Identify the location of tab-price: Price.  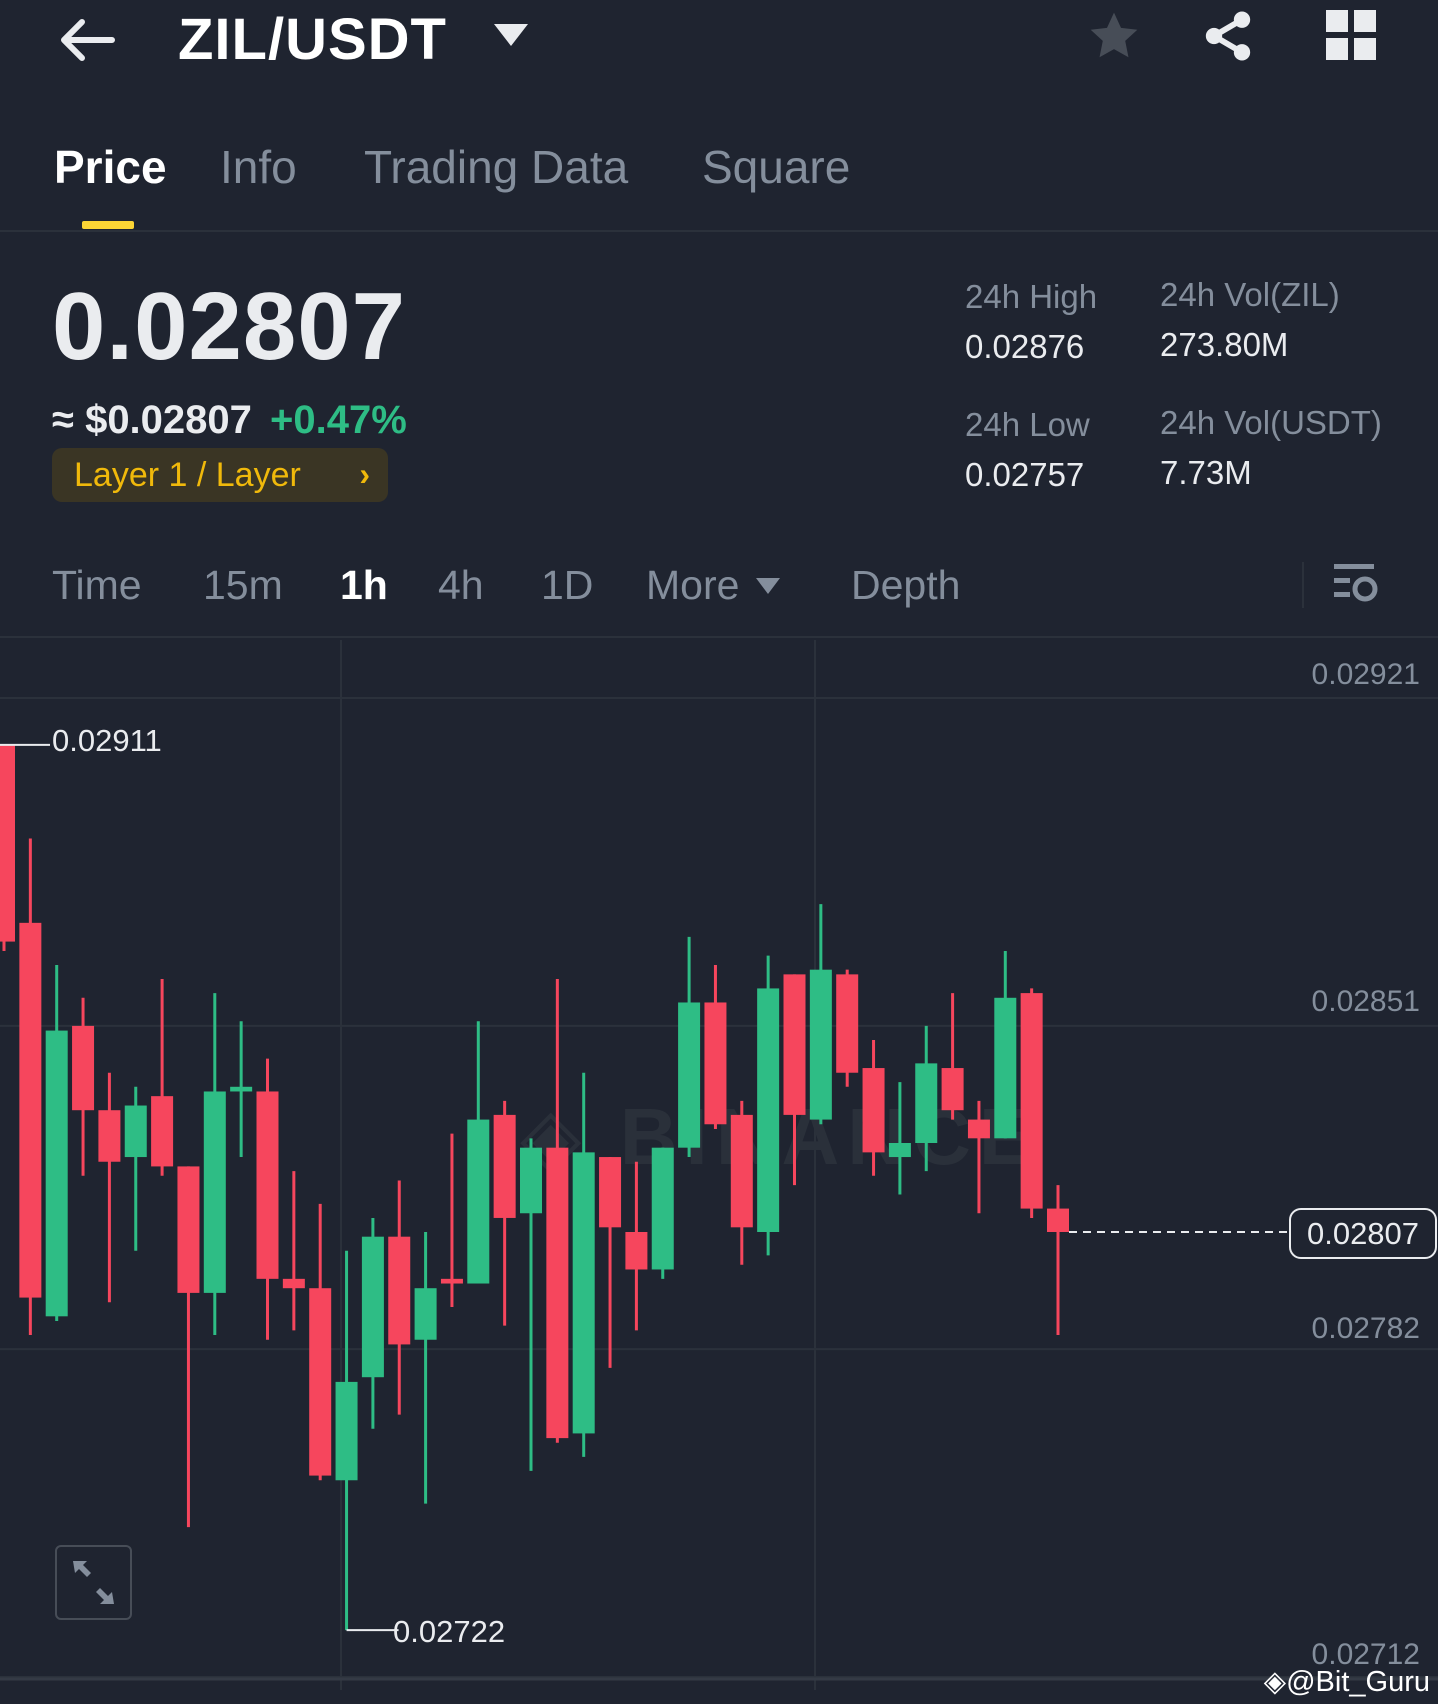
(110, 167).